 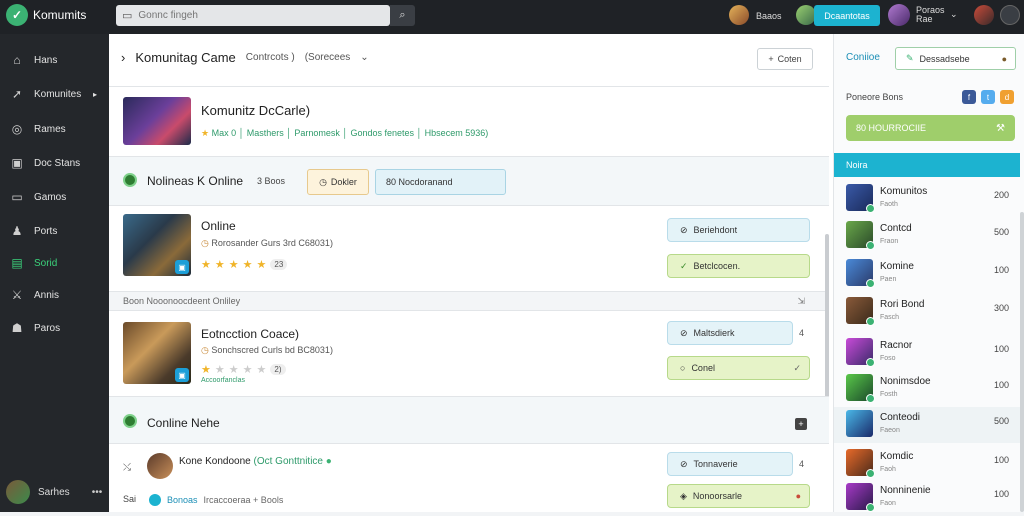 What do you see at coordinates (46, 60) in the screenshot?
I see `sidebar-item-label: Hans` at bounding box center [46, 60].